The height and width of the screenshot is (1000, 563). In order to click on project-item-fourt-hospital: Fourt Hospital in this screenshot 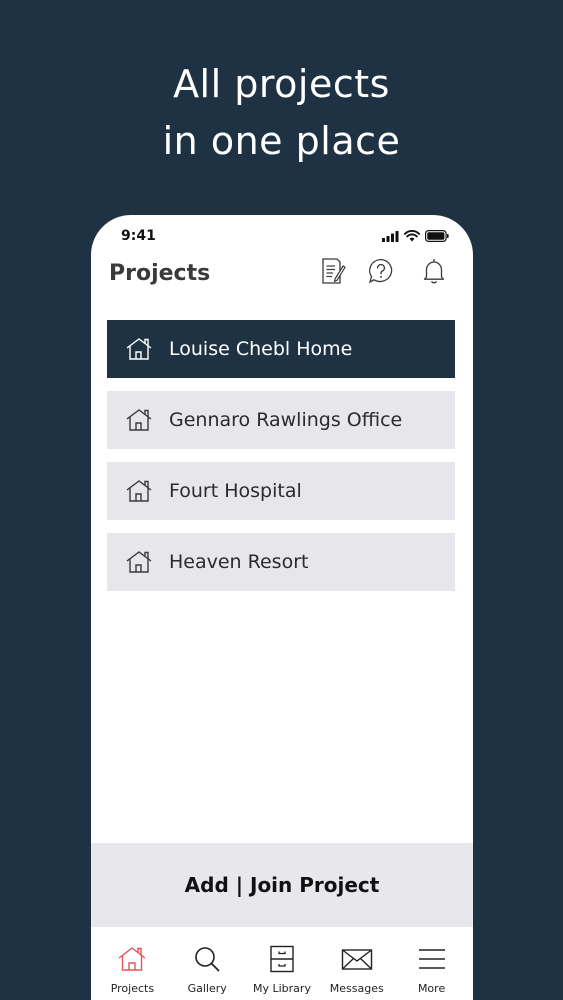, I will do `click(281, 491)`.